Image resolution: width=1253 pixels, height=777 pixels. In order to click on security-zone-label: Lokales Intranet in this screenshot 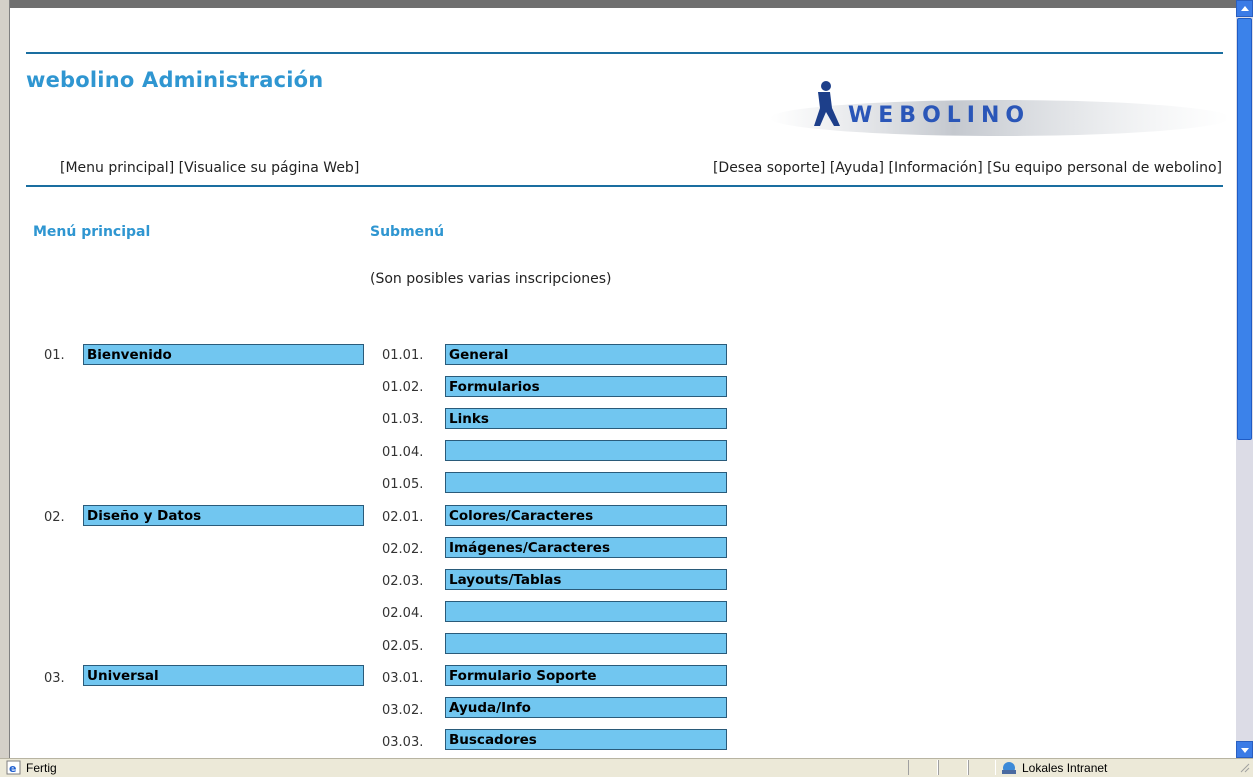, I will do `click(1065, 768)`.